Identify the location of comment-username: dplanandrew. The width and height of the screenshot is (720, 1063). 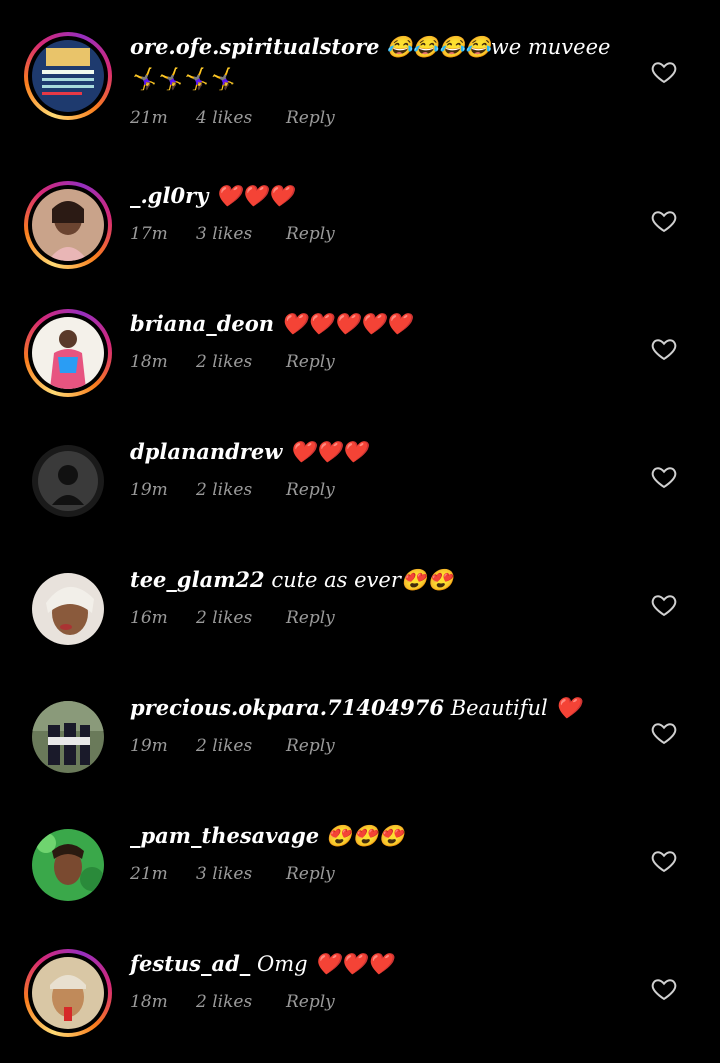
(206, 451).